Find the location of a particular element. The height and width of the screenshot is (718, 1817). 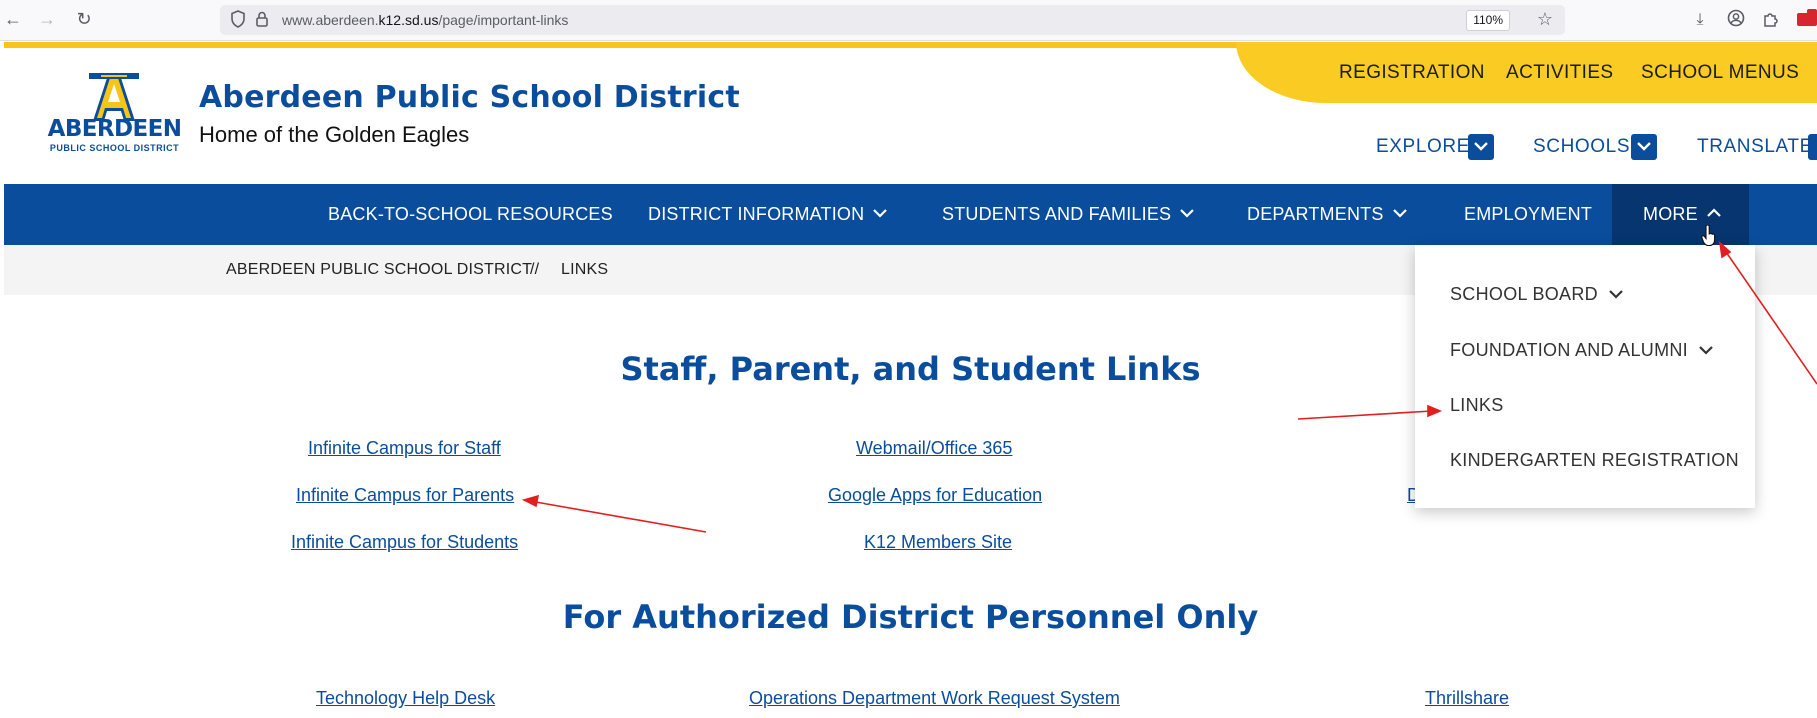

menu-item-links: LINKS is located at coordinates (1477, 405).